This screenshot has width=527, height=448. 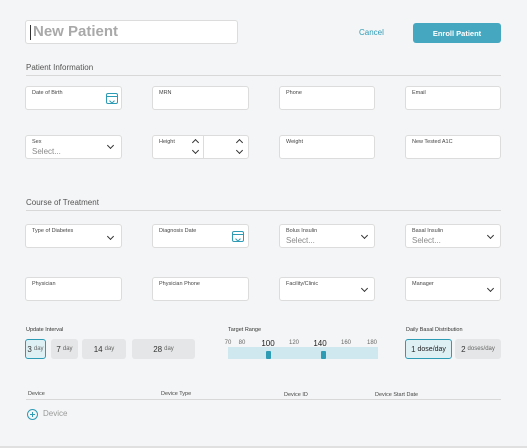 I want to click on text-cursor, so click(x=30, y=32).